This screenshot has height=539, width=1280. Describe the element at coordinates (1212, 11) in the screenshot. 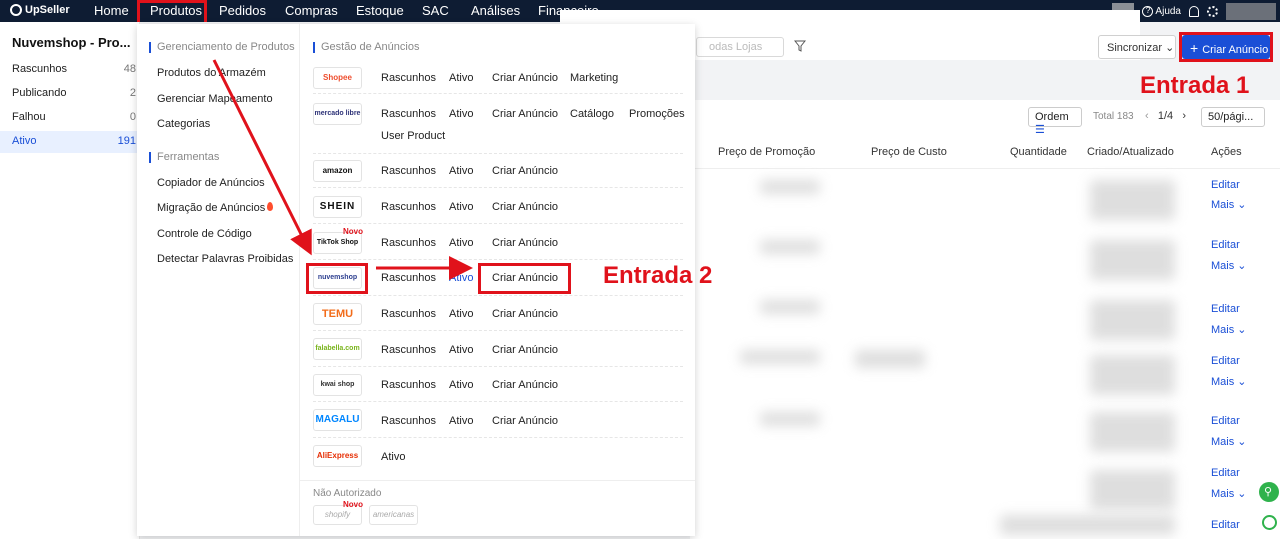

I see `gear-icon` at that location.